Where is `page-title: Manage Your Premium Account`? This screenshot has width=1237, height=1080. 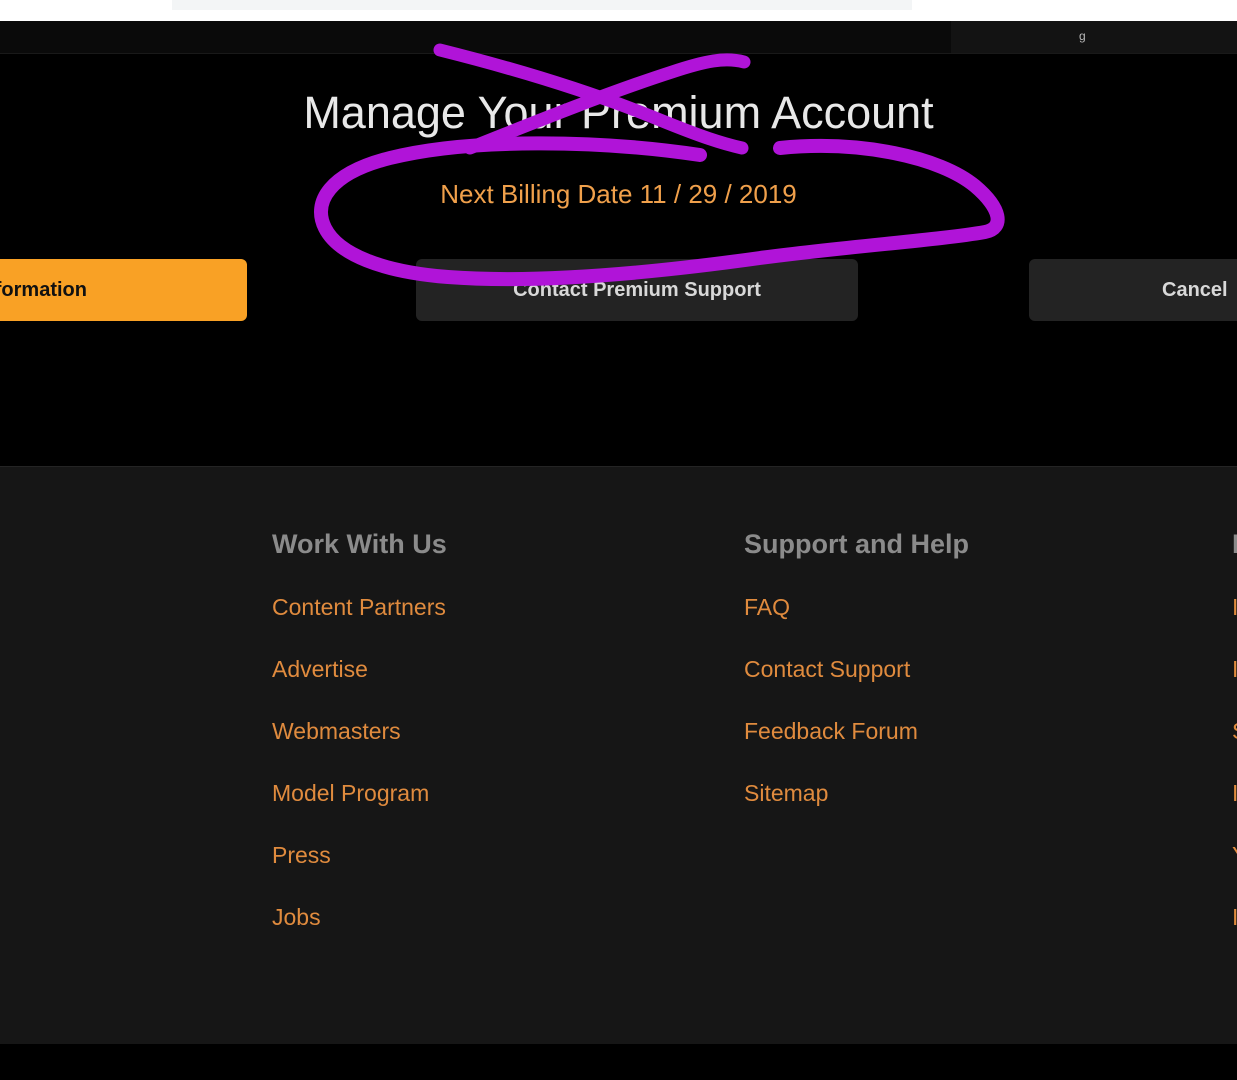
page-title: Manage Your Premium Account is located at coordinates (618, 112).